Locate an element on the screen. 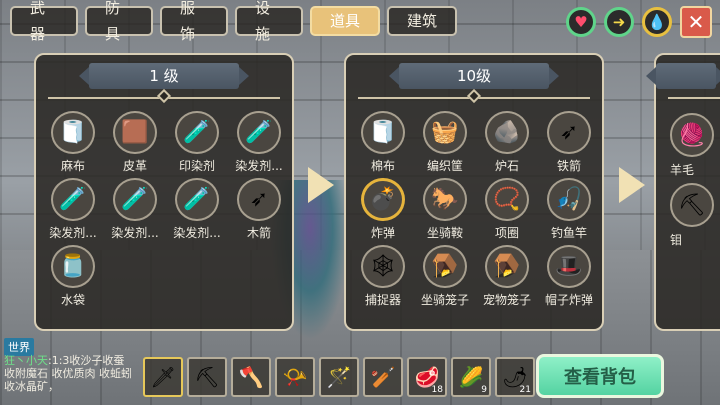 Image resolution: width=720 pixels, height=405 pixels. item-label: 坐骑笼子 is located at coordinates (444, 300).